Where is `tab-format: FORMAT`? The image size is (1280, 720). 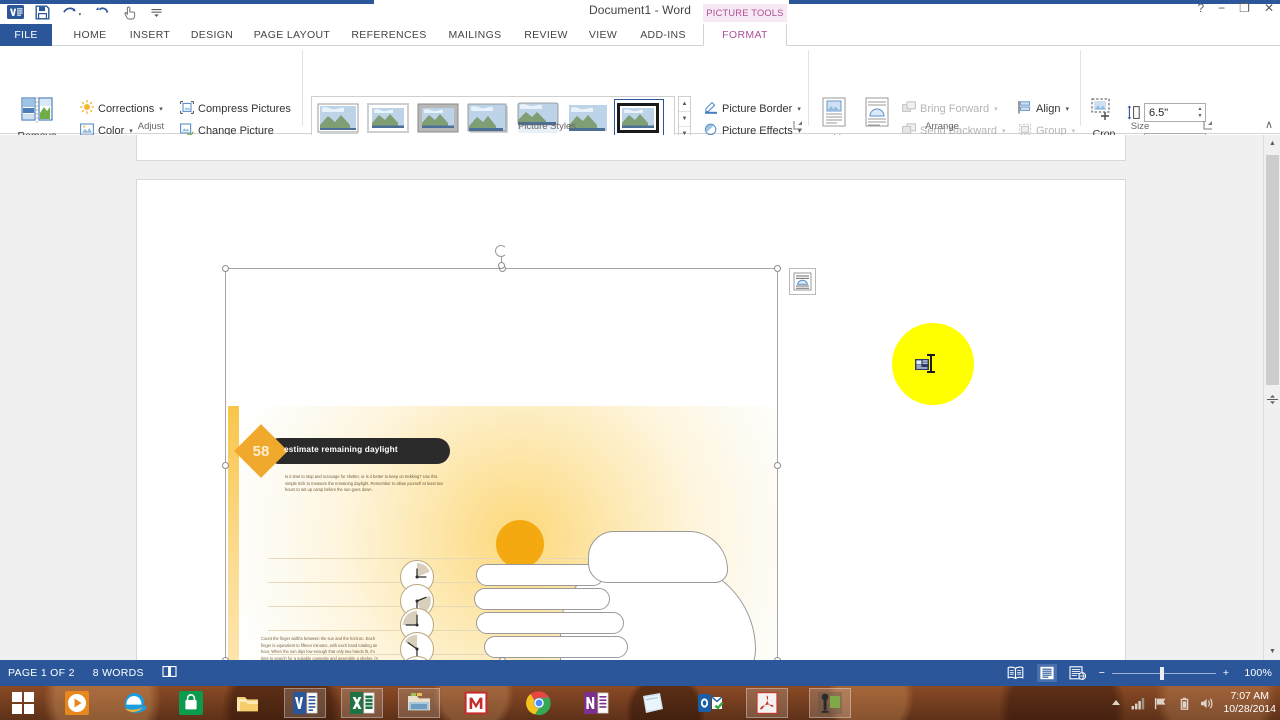
tab-format: FORMAT is located at coordinates (745, 35).